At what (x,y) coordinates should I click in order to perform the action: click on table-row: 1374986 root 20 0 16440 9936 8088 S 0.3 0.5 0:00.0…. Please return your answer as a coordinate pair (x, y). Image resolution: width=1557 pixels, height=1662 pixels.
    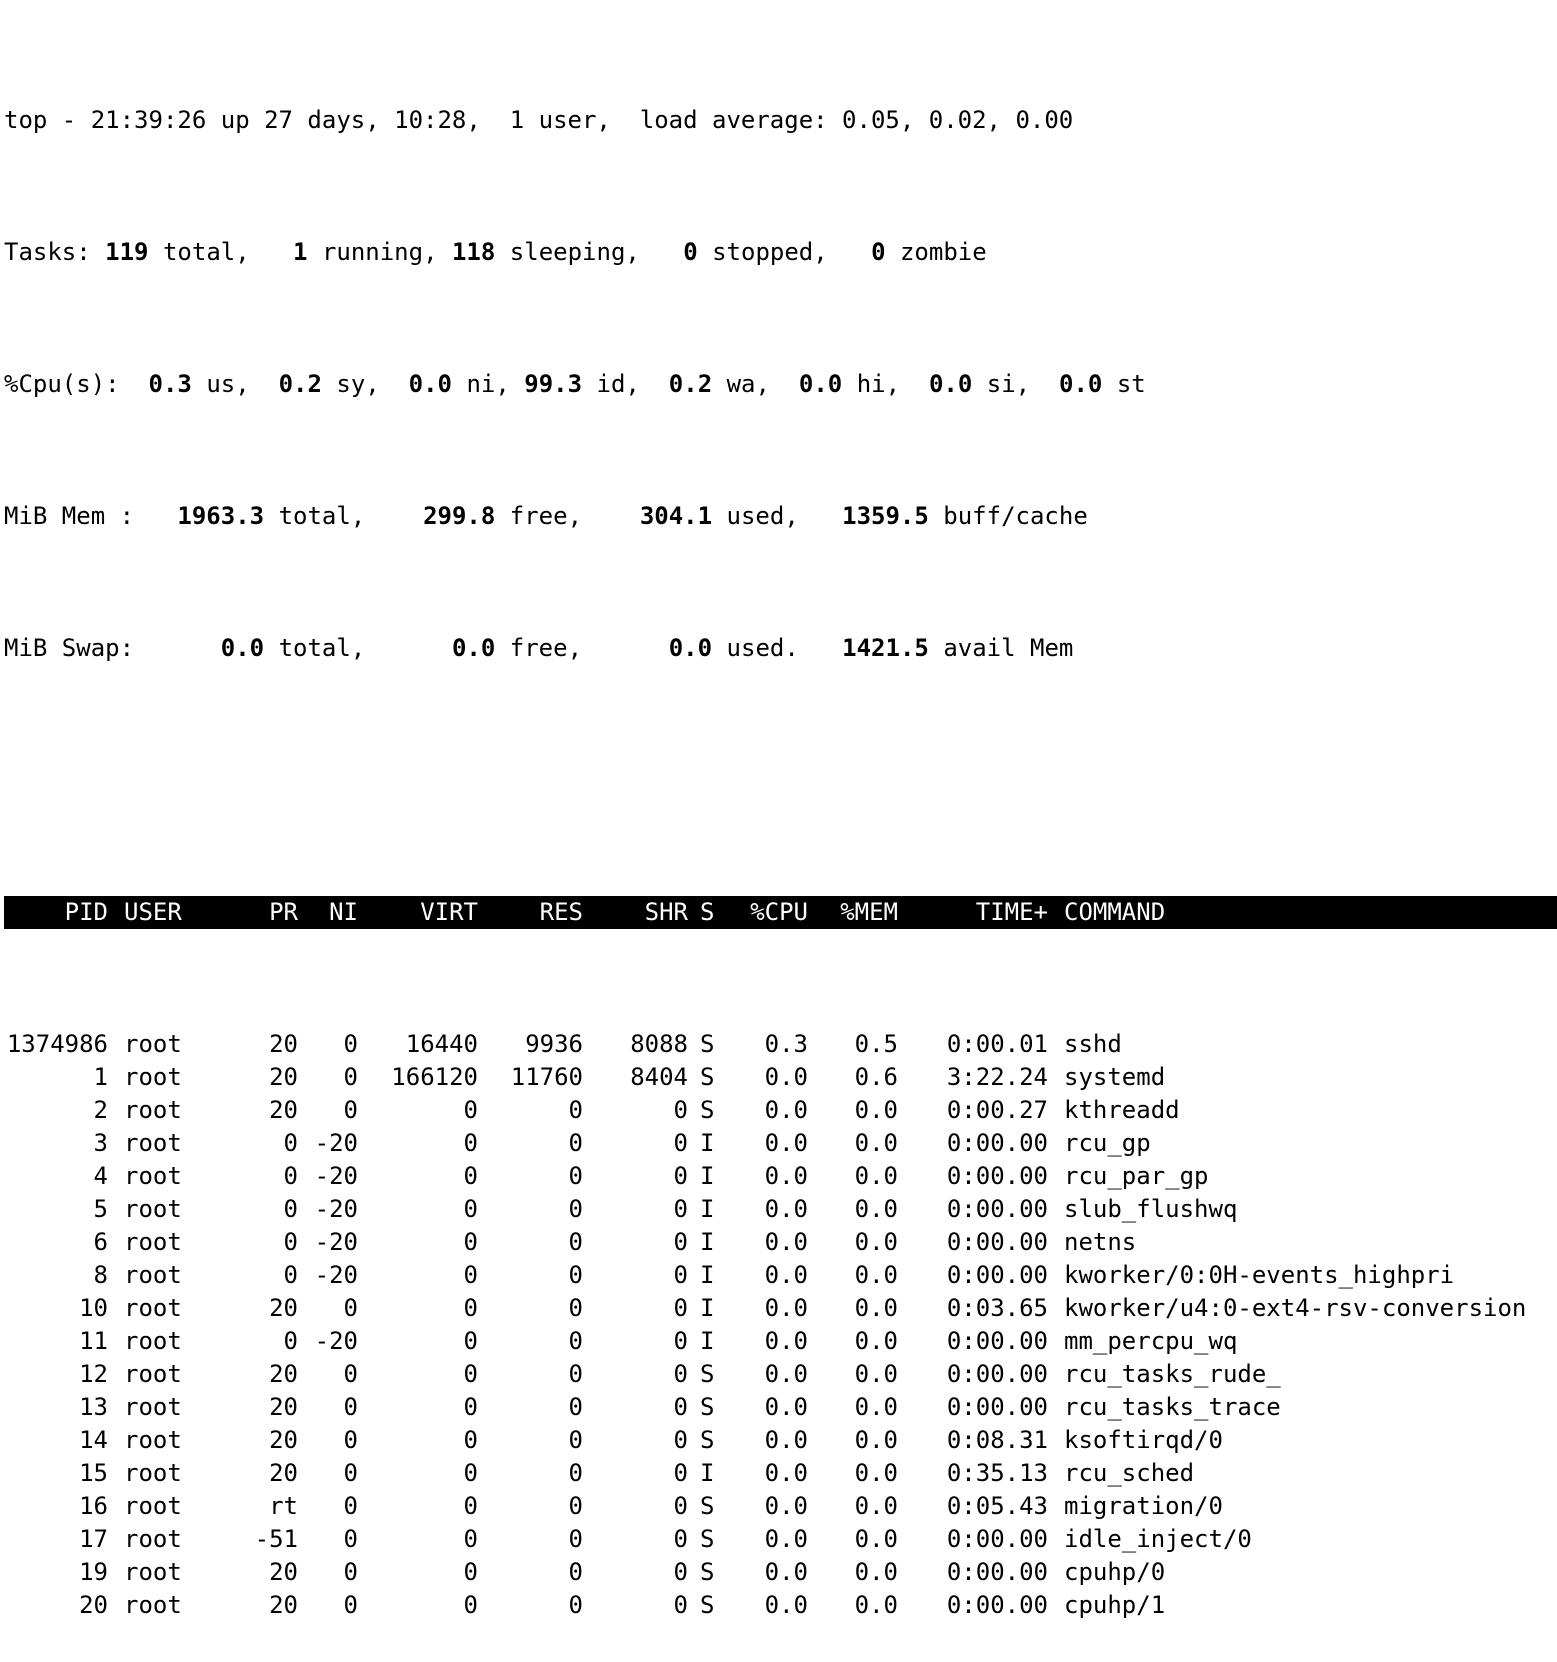
    Looking at the image, I should click on (780, 1044).